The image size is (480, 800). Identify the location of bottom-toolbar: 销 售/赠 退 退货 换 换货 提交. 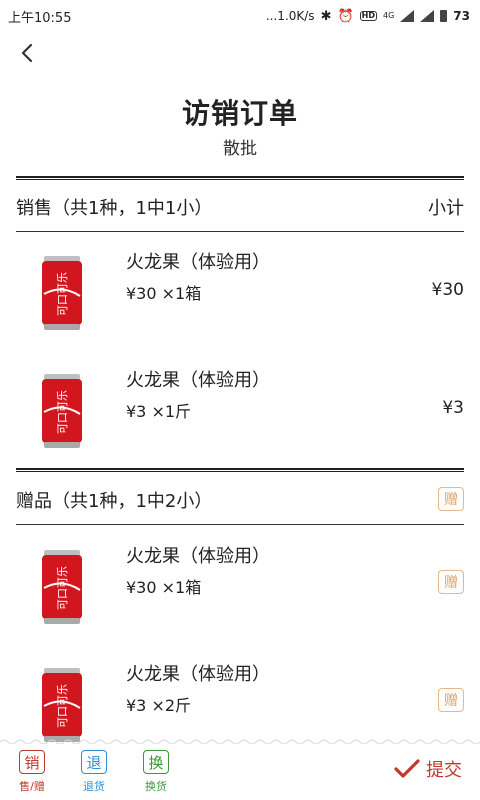
(240, 772).